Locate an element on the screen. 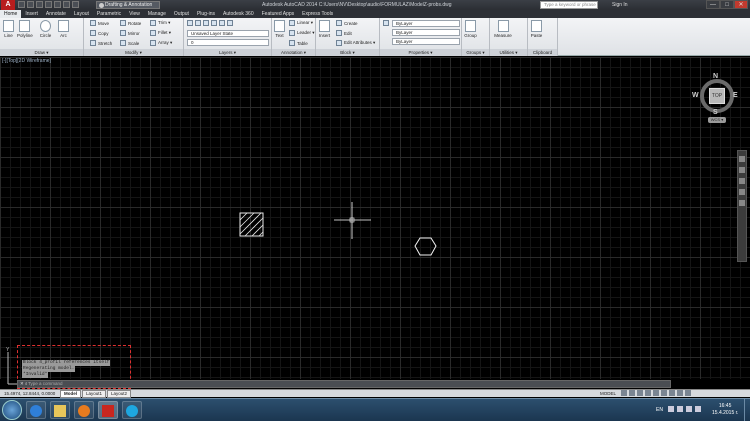 The height and width of the screenshot is (421, 750). hardware-acceleration-icon is located at coordinates (680, 393).